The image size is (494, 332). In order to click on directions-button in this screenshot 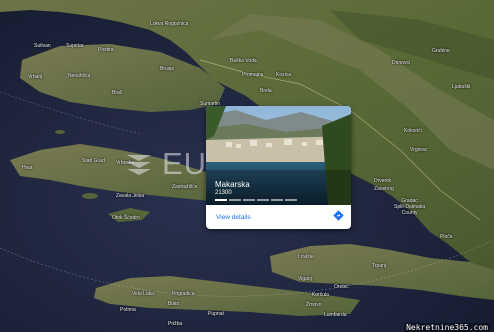, I will do `click(338, 215)`.